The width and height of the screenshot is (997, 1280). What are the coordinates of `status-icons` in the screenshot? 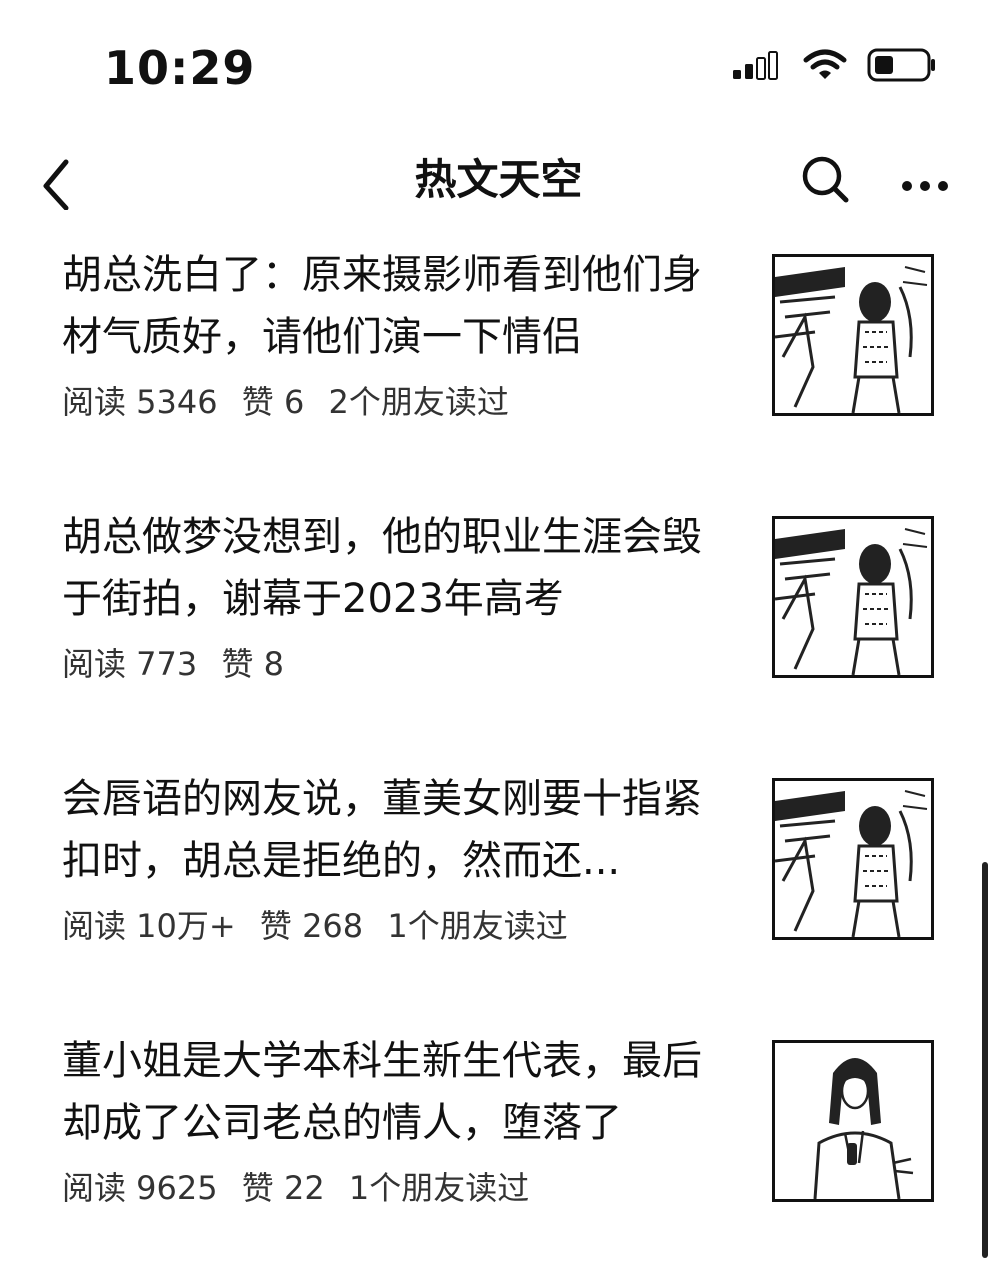 It's located at (834, 65).